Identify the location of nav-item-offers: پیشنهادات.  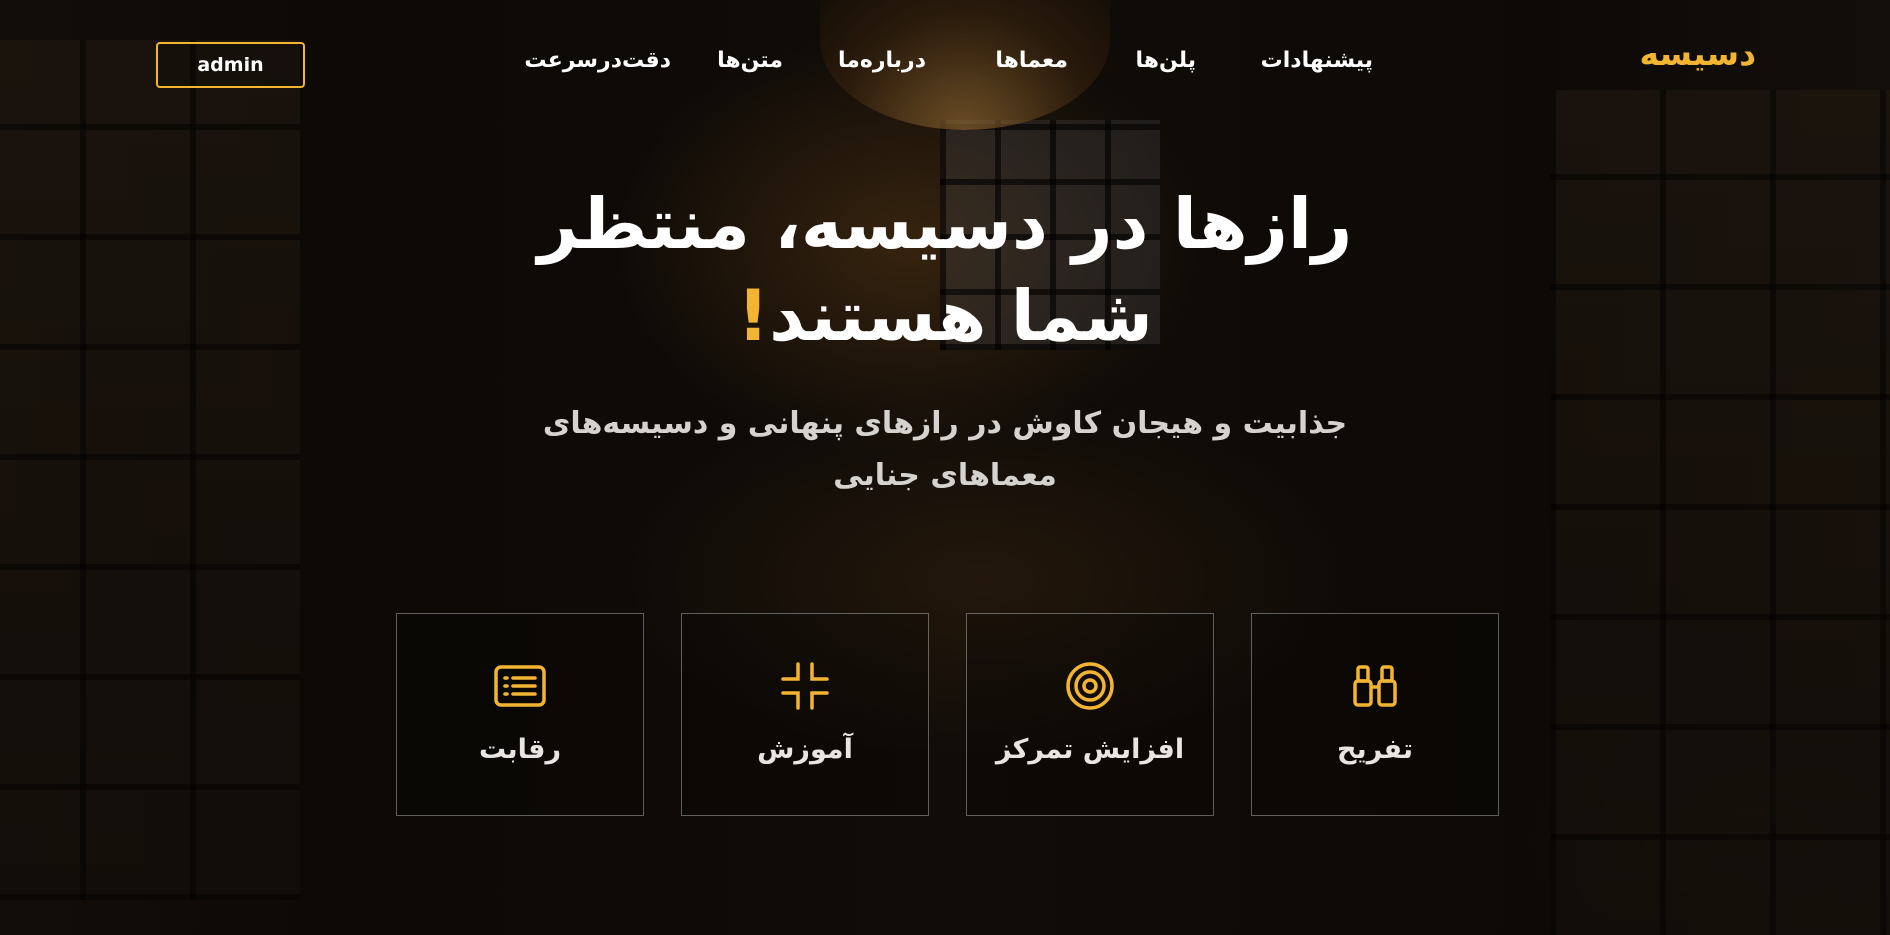
(1317, 60).